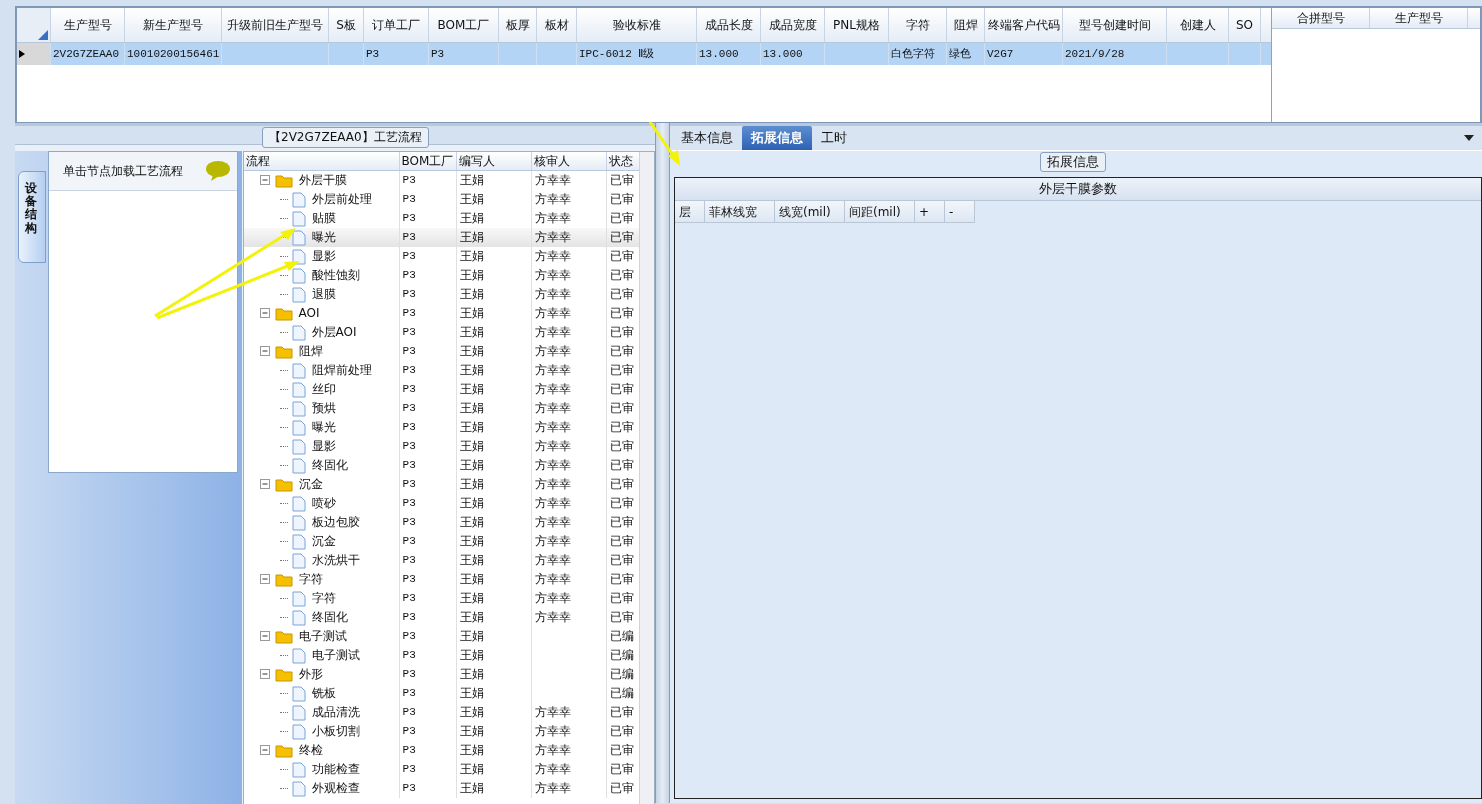 The height and width of the screenshot is (804, 1482). What do you see at coordinates (321, 161) in the screenshot?
I see `column-header: 流程` at bounding box center [321, 161].